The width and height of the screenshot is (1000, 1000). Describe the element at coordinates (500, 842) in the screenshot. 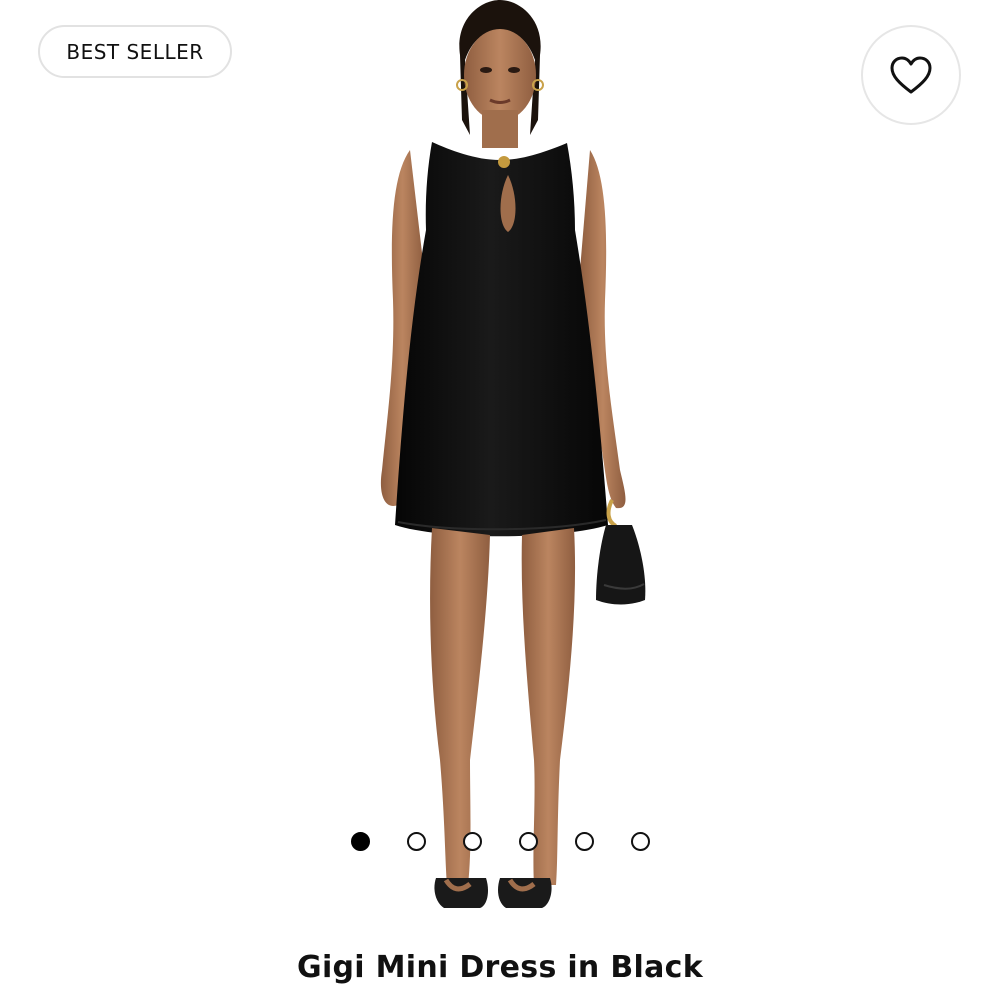

I see `carousel-dots` at that location.